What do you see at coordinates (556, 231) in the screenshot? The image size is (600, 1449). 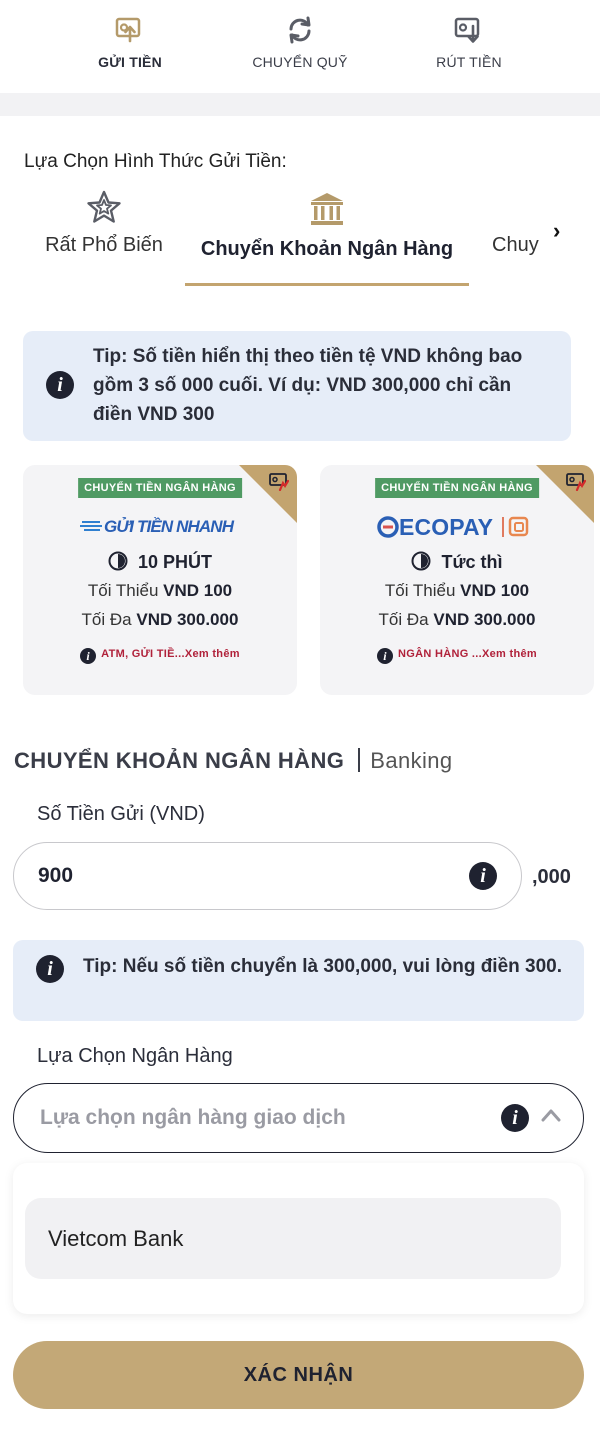 I see `scroll-right-arrow: ›` at bounding box center [556, 231].